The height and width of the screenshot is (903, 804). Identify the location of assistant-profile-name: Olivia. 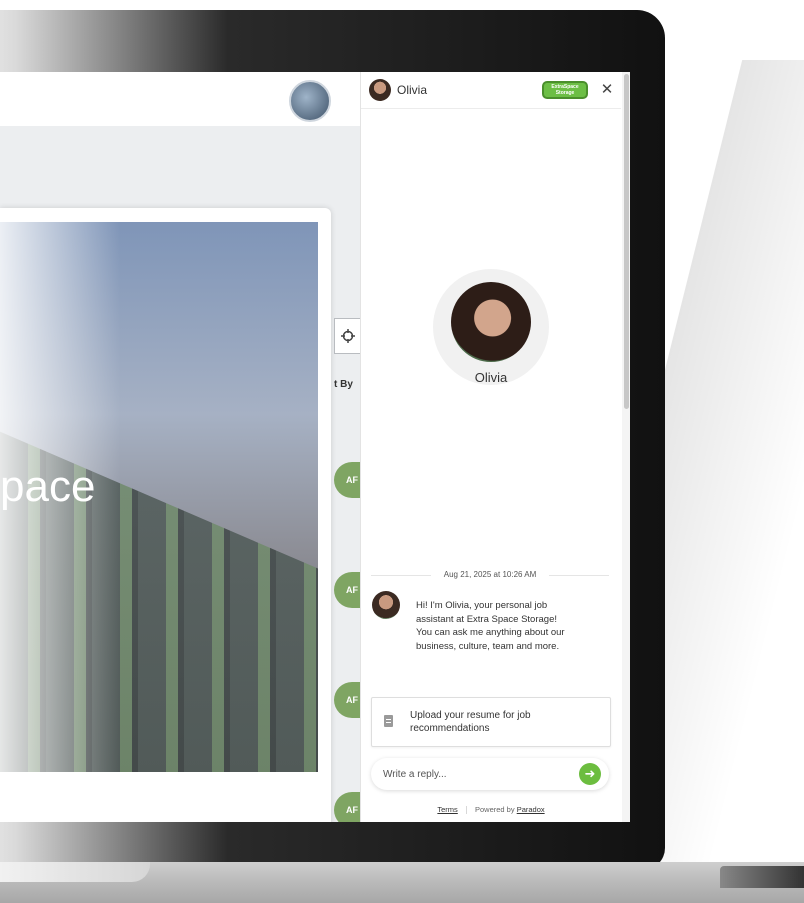
(491, 377).